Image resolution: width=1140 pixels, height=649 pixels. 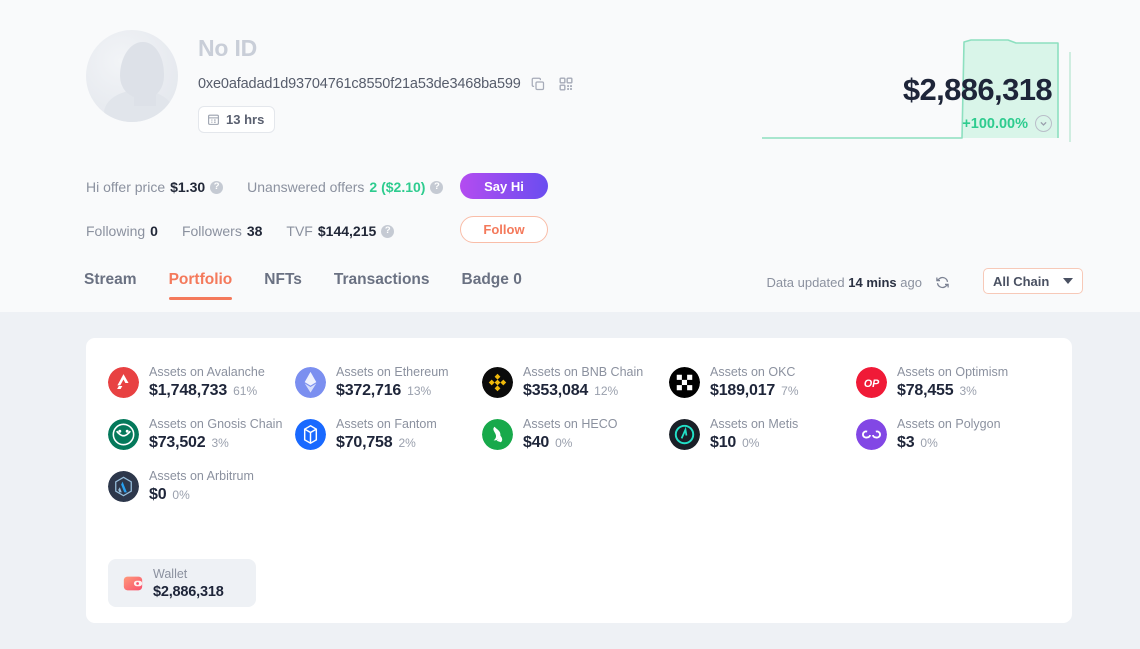 What do you see at coordinates (977, 89) in the screenshot?
I see `net-worth-amount: $2,886,318` at bounding box center [977, 89].